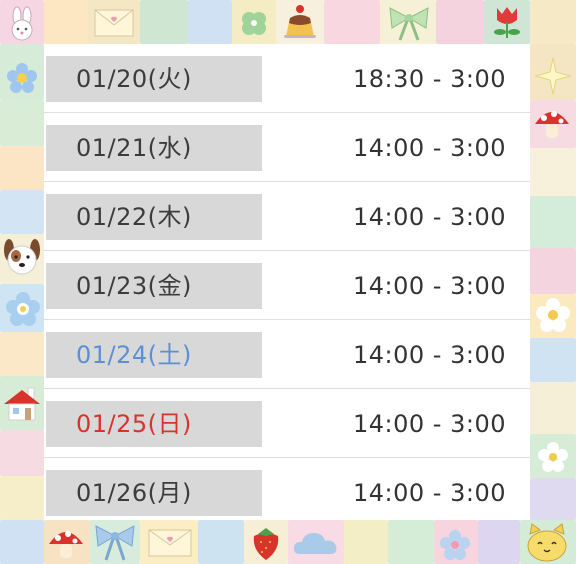  I want to click on puppy-icon, so click(22, 257).